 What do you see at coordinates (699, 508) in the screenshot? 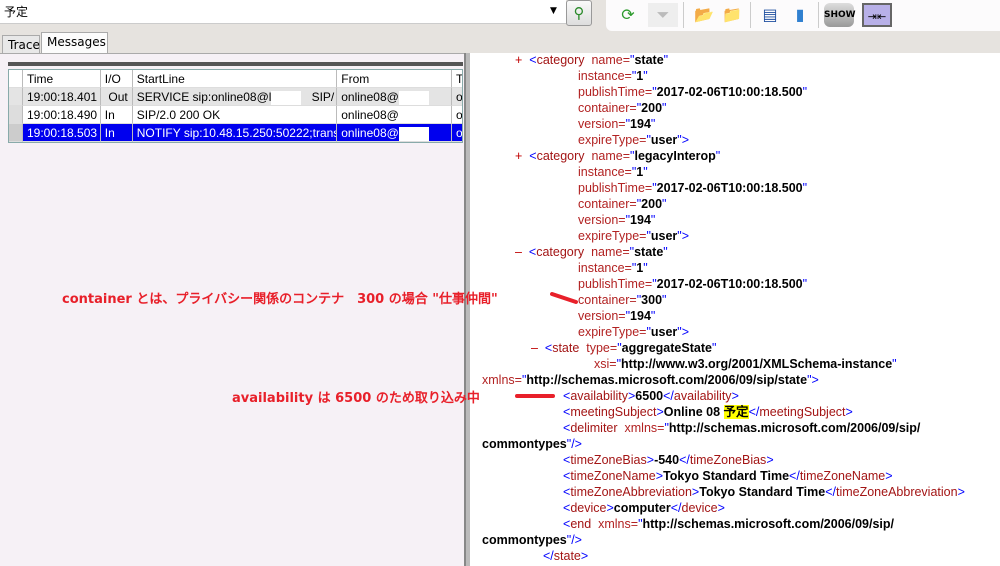
I see `xml-tag: device` at bounding box center [699, 508].